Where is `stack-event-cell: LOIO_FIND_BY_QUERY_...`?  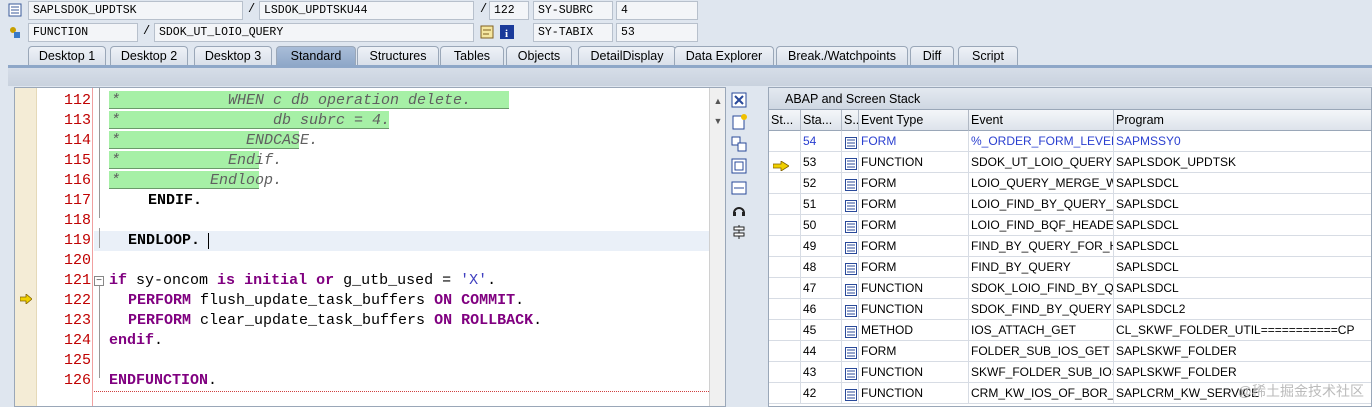 stack-event-cell: LOIO_FIND_BY_QUERY_... is located at coordinates (1041, 204).